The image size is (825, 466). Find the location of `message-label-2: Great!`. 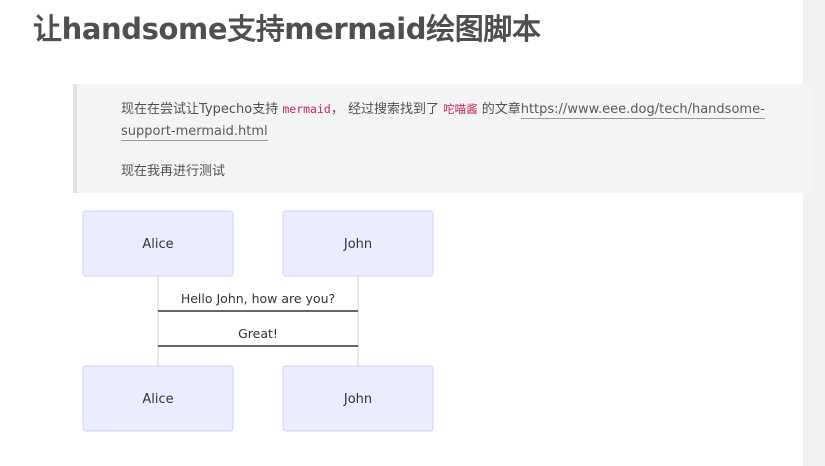

message-label-2: Great! is located at coordinates (258, 333).